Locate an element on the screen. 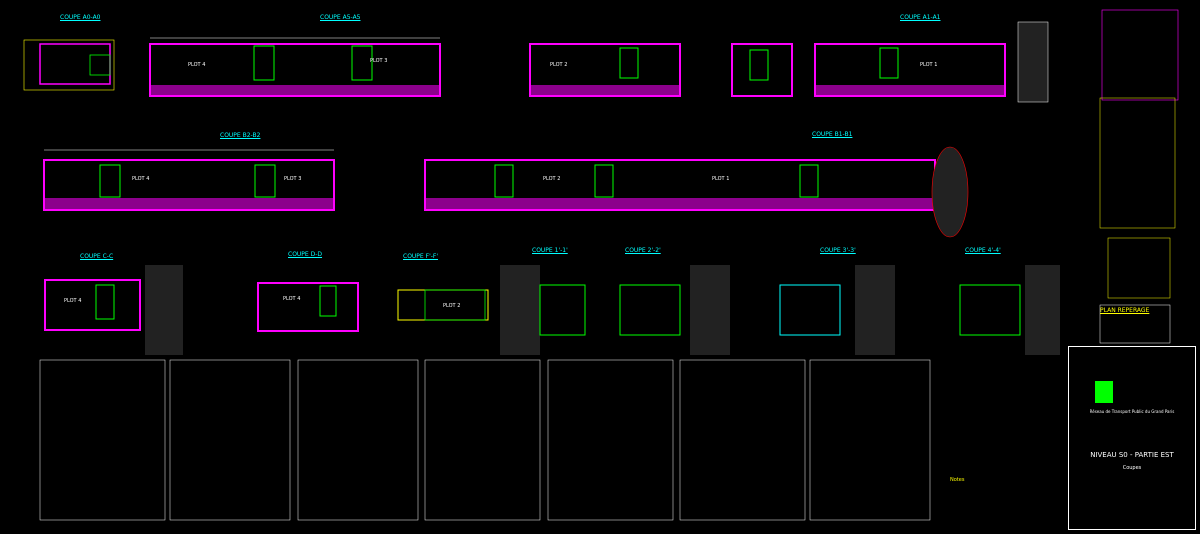  section-title-a1: COUPE A1-A1 is located at coordinates (920, 17).